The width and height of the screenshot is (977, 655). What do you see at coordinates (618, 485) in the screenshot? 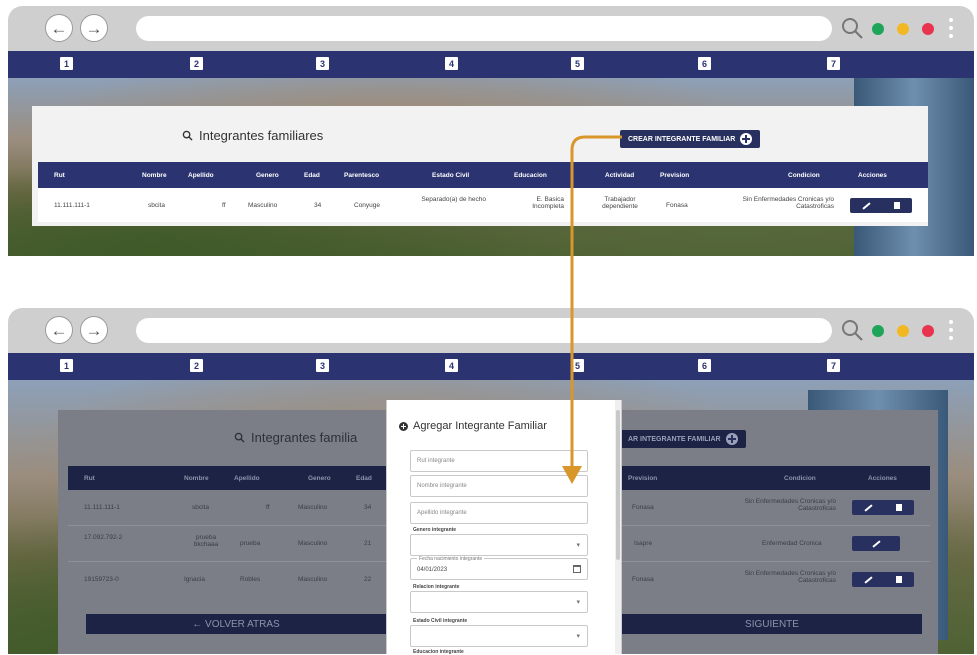
I see `scrollbar-thumb` at bounding box center [618, 485].